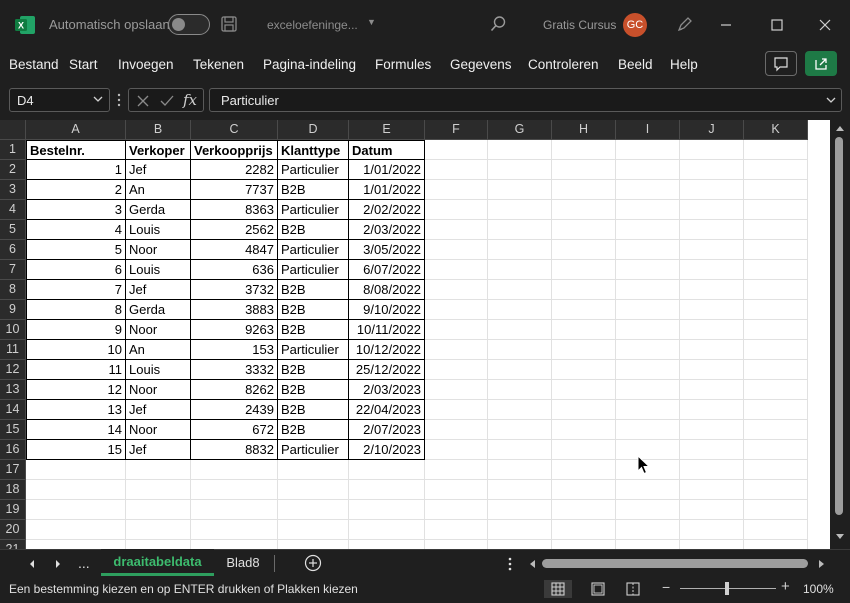  I want to click on table-cell: 9, so click(76, 330).